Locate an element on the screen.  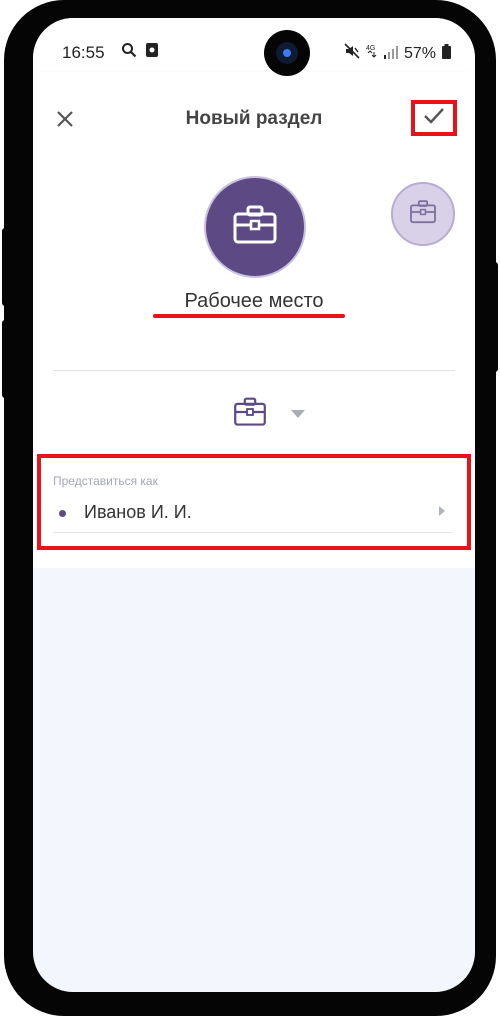
profile-row: Иванов И. И. is located at coordinates (253, 515).